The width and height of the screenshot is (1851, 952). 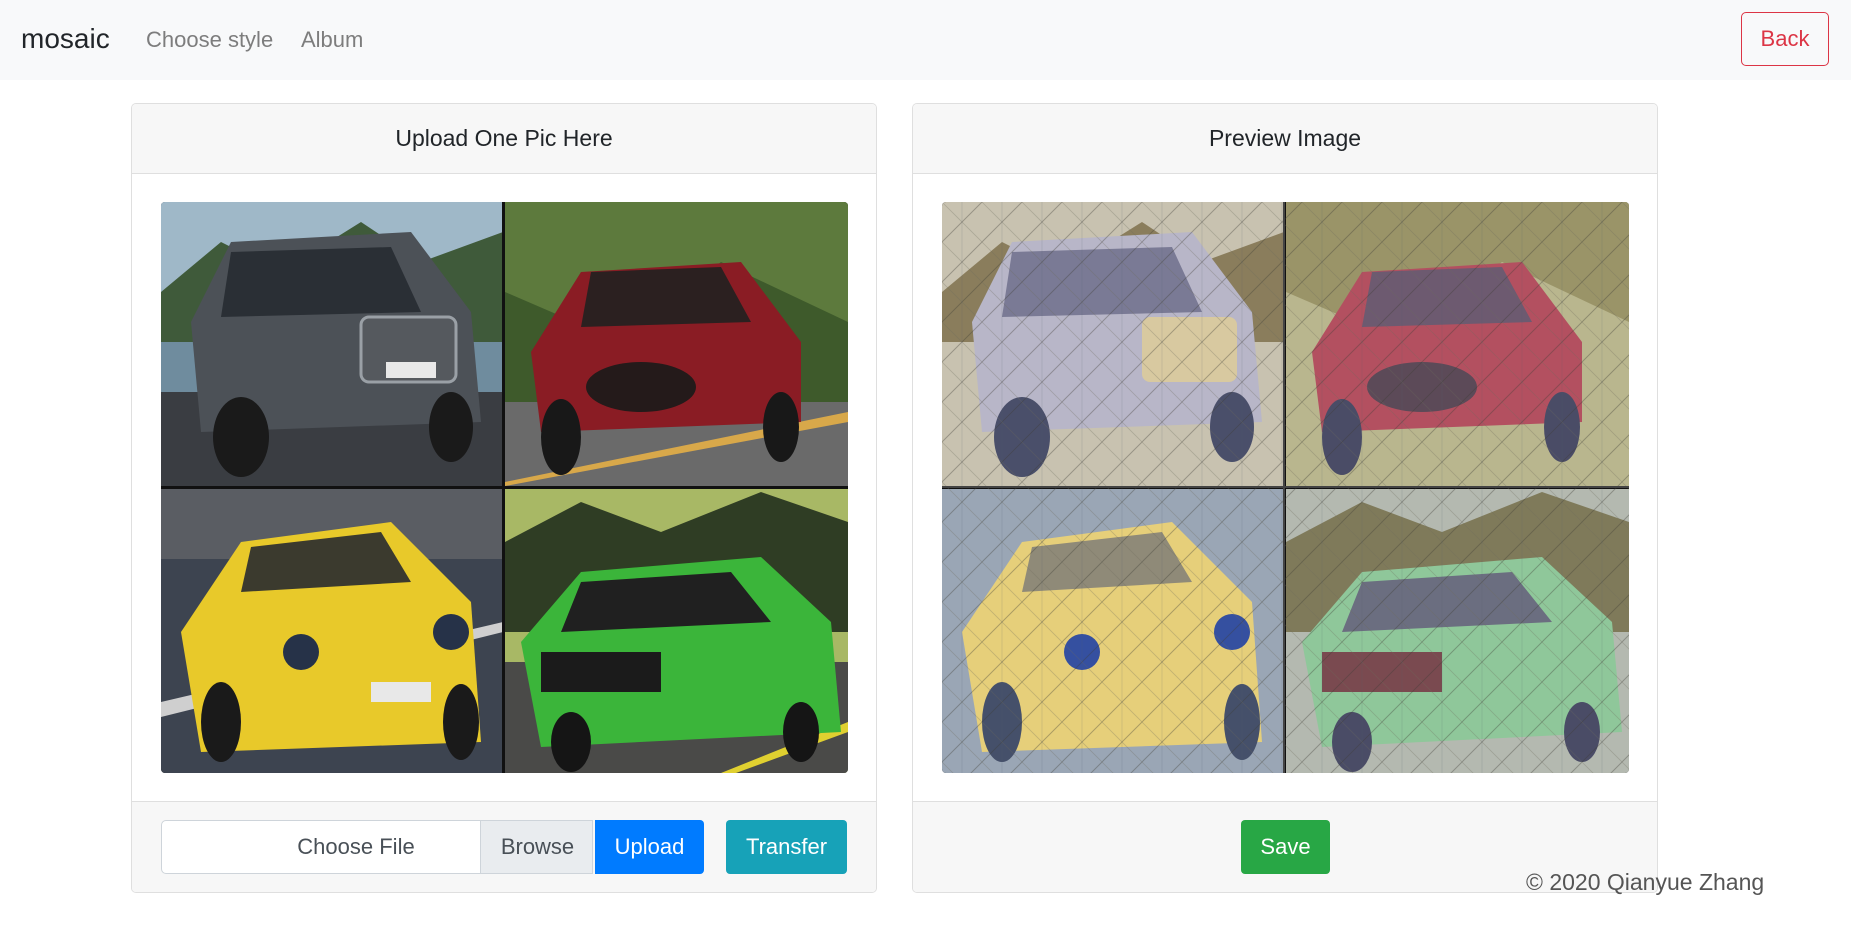 What do you see at coordinates (332, 344) in the screenshot?
I see `image-panel-suv` at bounding box center [332, 344].